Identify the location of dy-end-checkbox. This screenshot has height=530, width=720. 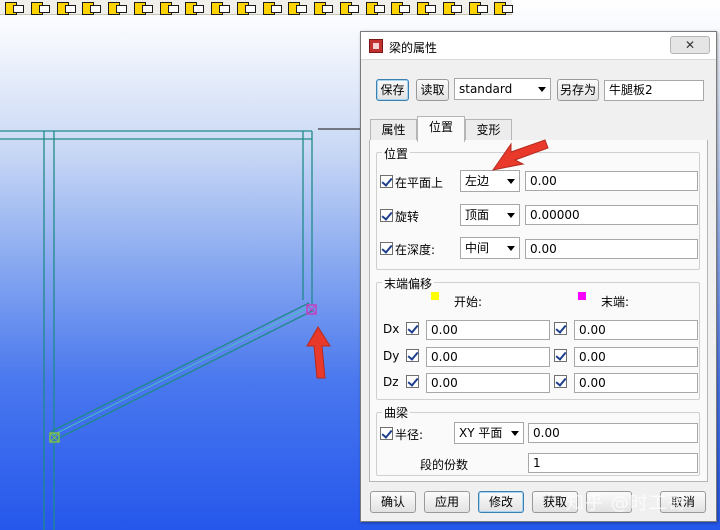
(560, 355).